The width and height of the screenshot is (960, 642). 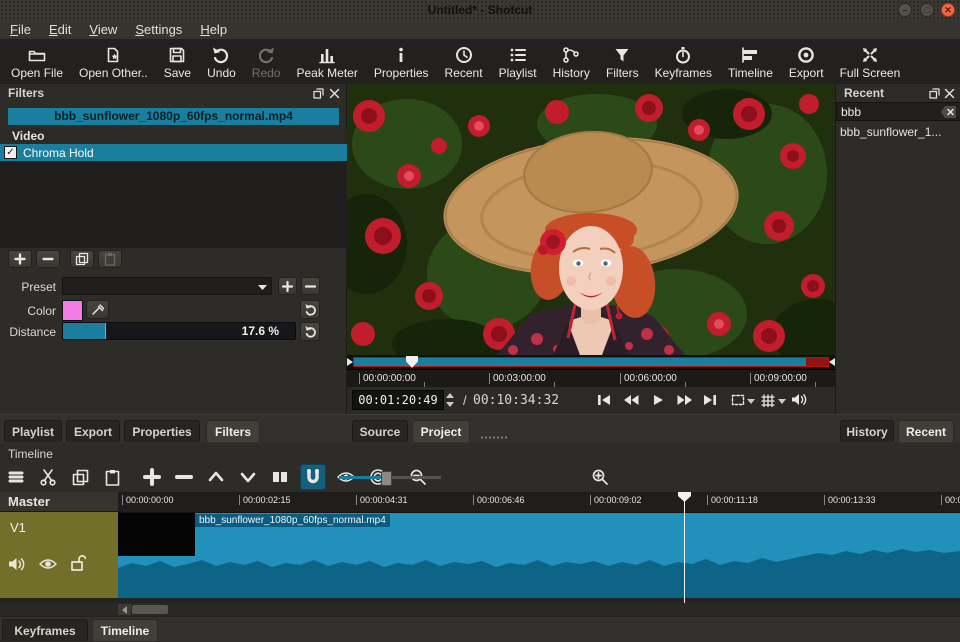 I want to click on open-file-button: Open File, so click(x=37, y=62).